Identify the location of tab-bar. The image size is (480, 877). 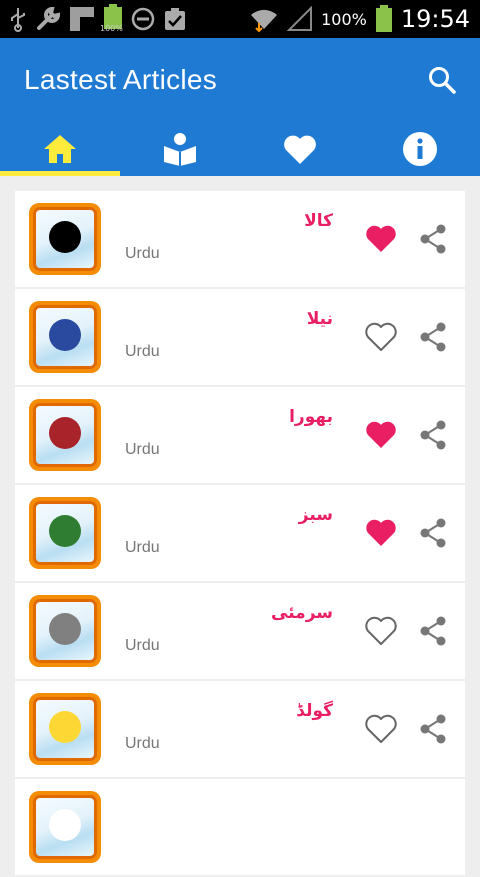
(240, 149).